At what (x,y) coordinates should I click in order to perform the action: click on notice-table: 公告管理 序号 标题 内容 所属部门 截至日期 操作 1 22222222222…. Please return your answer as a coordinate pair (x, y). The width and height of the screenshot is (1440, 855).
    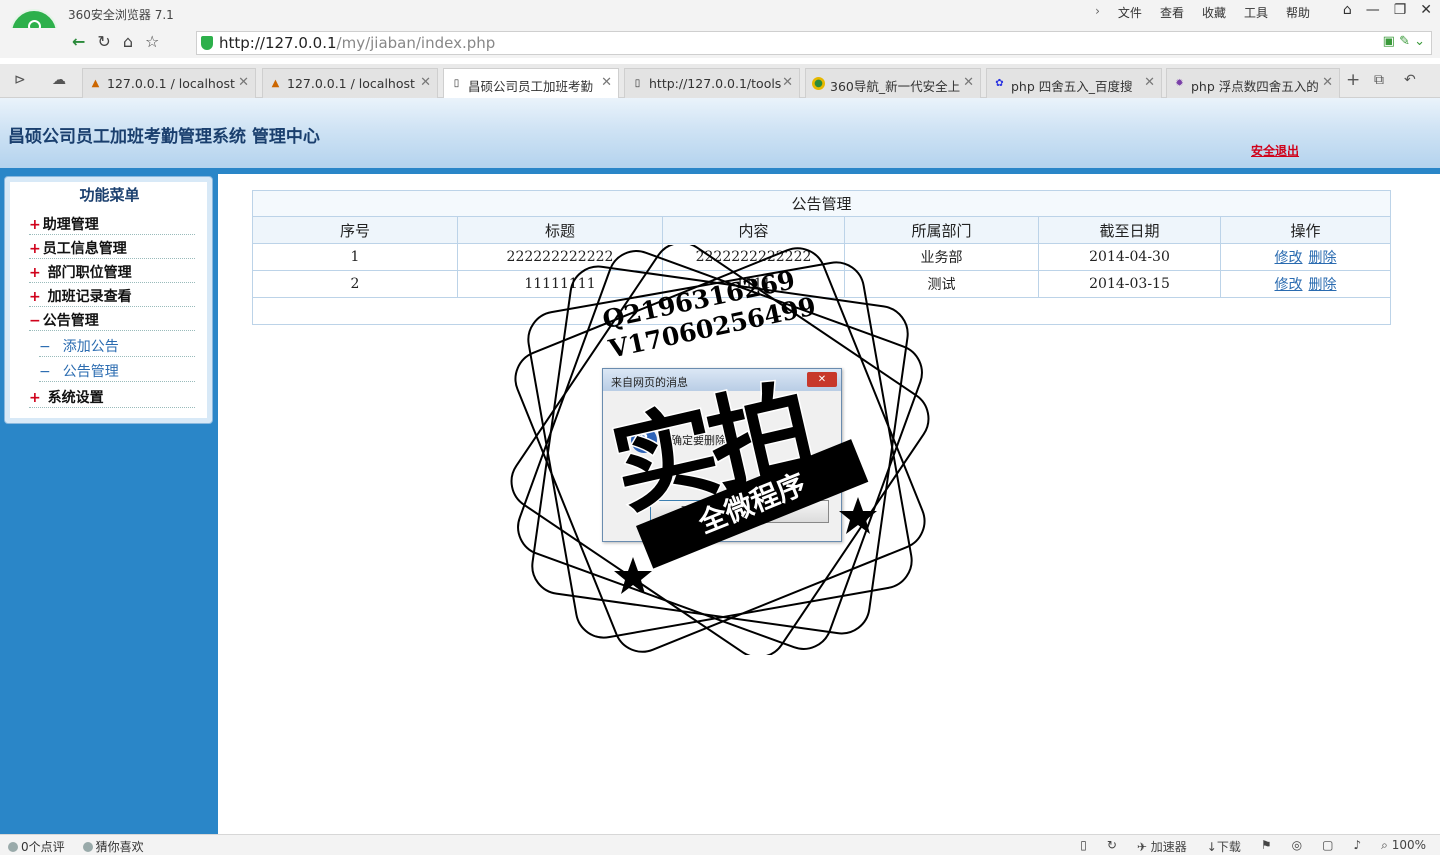
    Looking at the image, I should click on (821, 257).